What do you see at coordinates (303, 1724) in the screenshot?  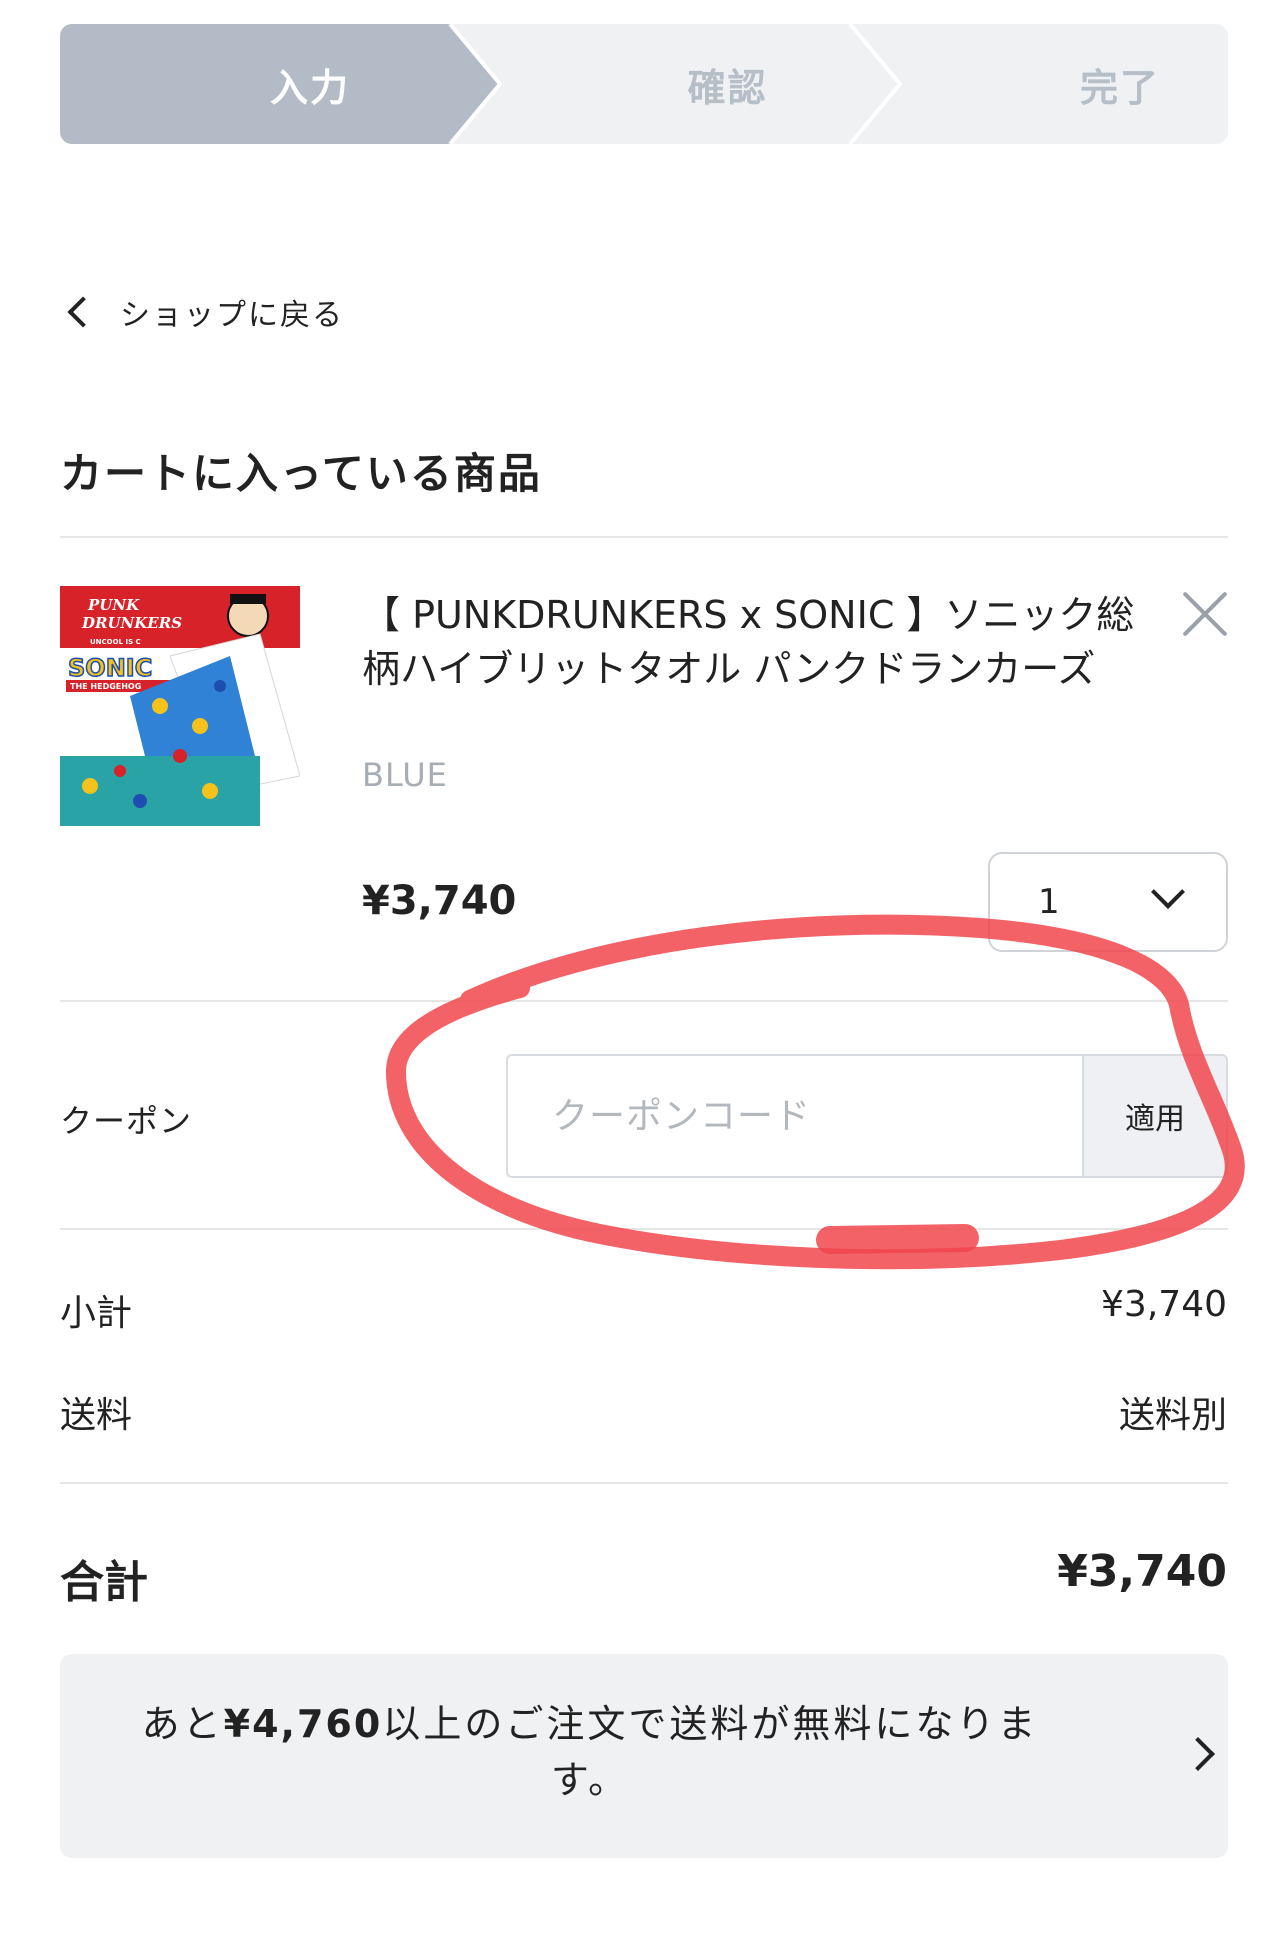 I see `free-shipping-amount: ¥4,760` at bounding box center [303, 1724].